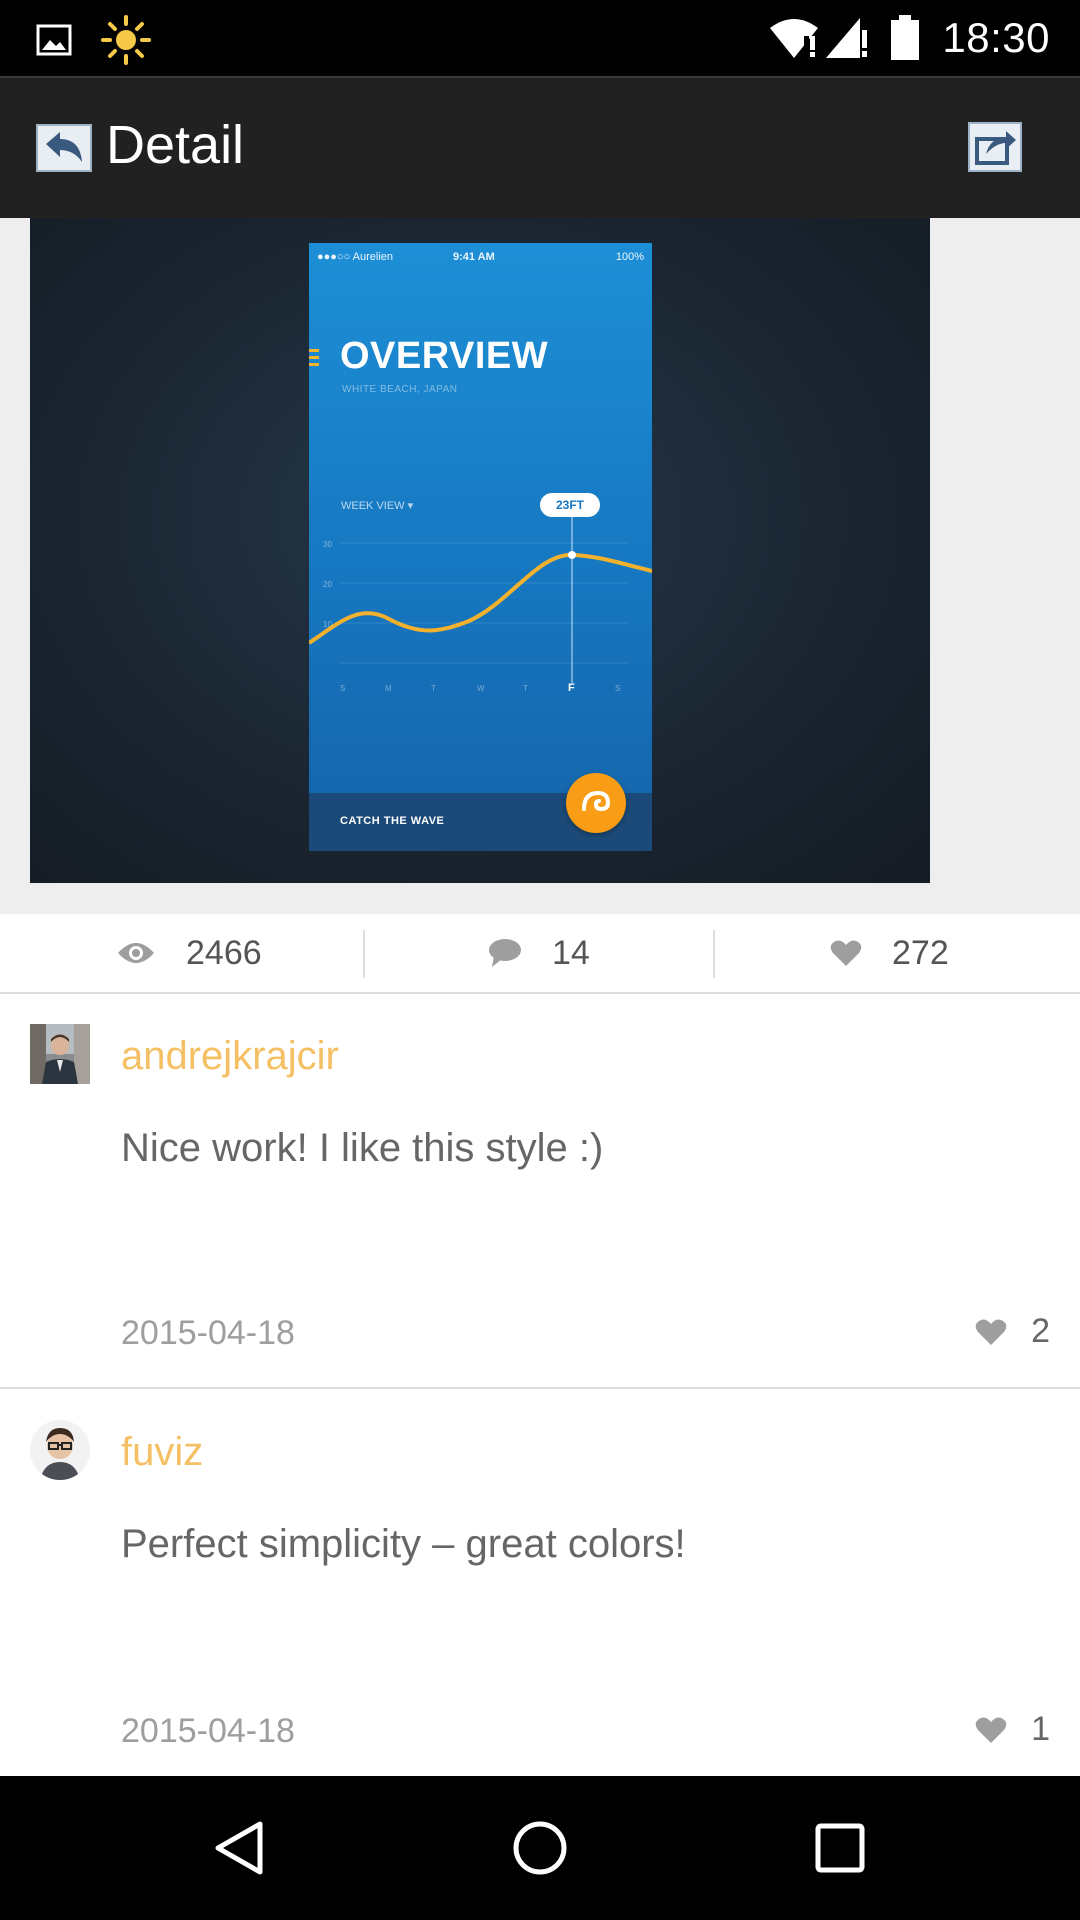  What do you see at coordinates (54, 40) in the screenshot?
I see `image-icon` at bounding box center [54, 40].